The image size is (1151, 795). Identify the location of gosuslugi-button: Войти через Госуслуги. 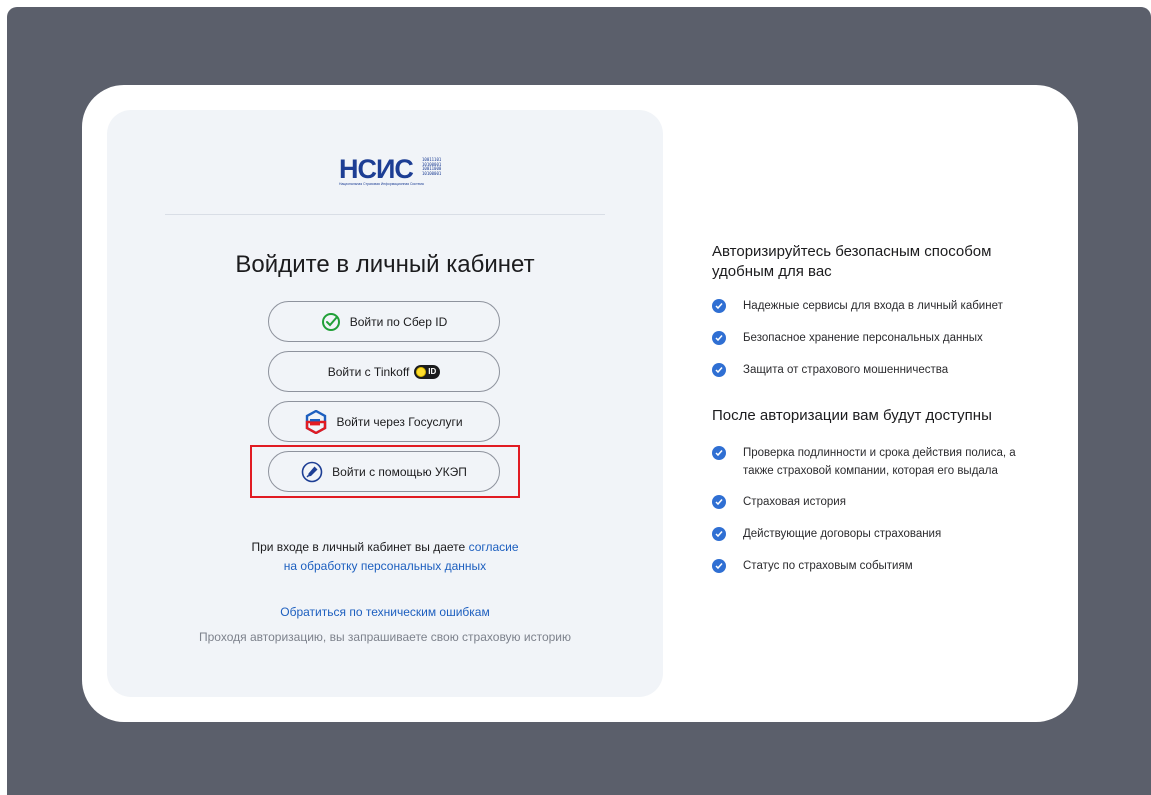
(384, 421).